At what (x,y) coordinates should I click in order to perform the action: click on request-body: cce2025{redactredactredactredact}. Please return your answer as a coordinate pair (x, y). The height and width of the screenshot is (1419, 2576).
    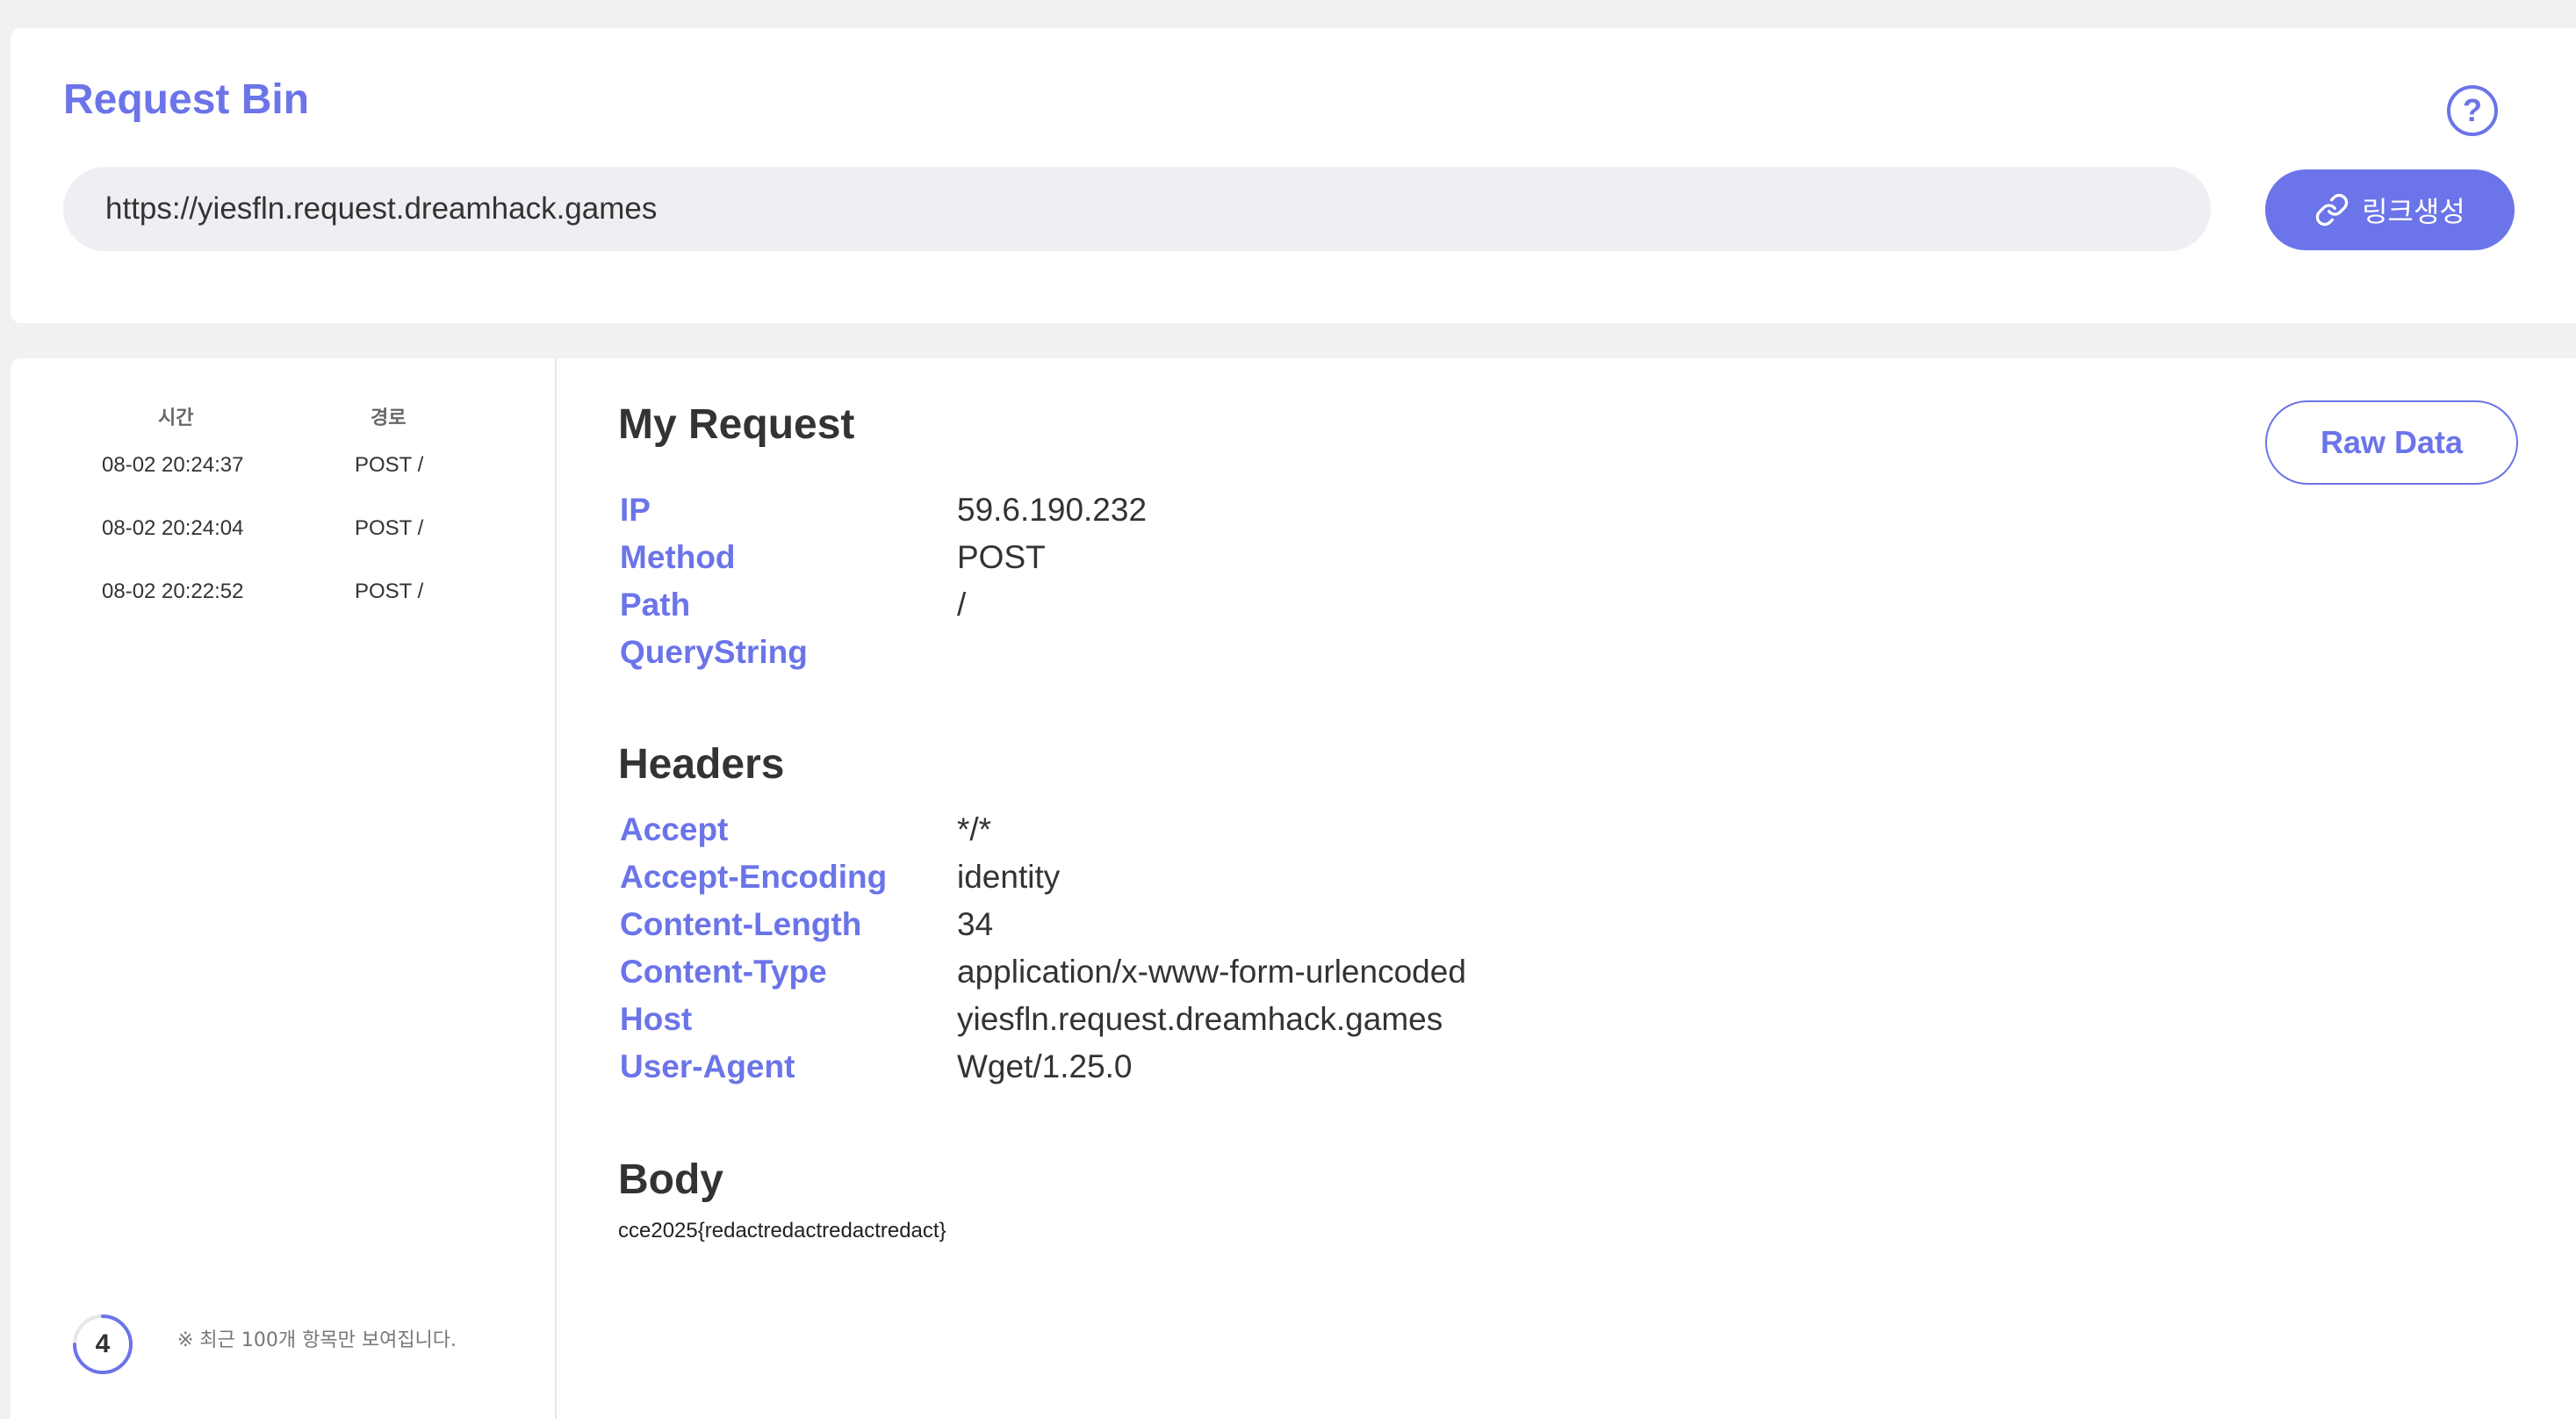
    Looking at the image, I should click on (782, 1231).